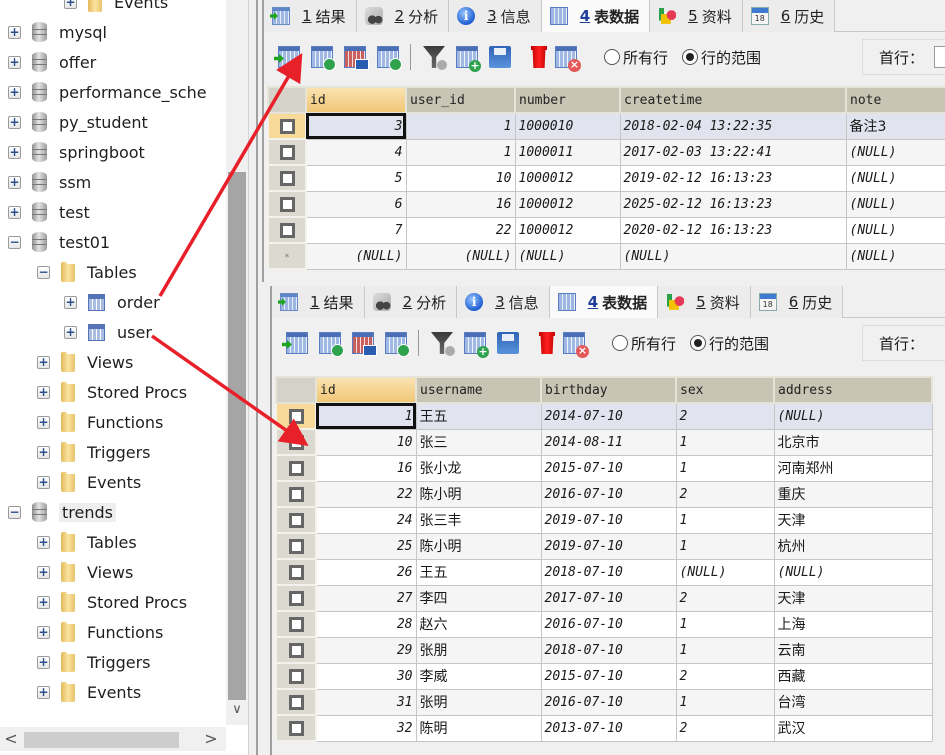 The height and width of the screenshot is (755, 945). Describe the element at coordinates (733, 230) in the screenshot. I see `cell-createtime: 2020-02-12 16:13:23` at that location.